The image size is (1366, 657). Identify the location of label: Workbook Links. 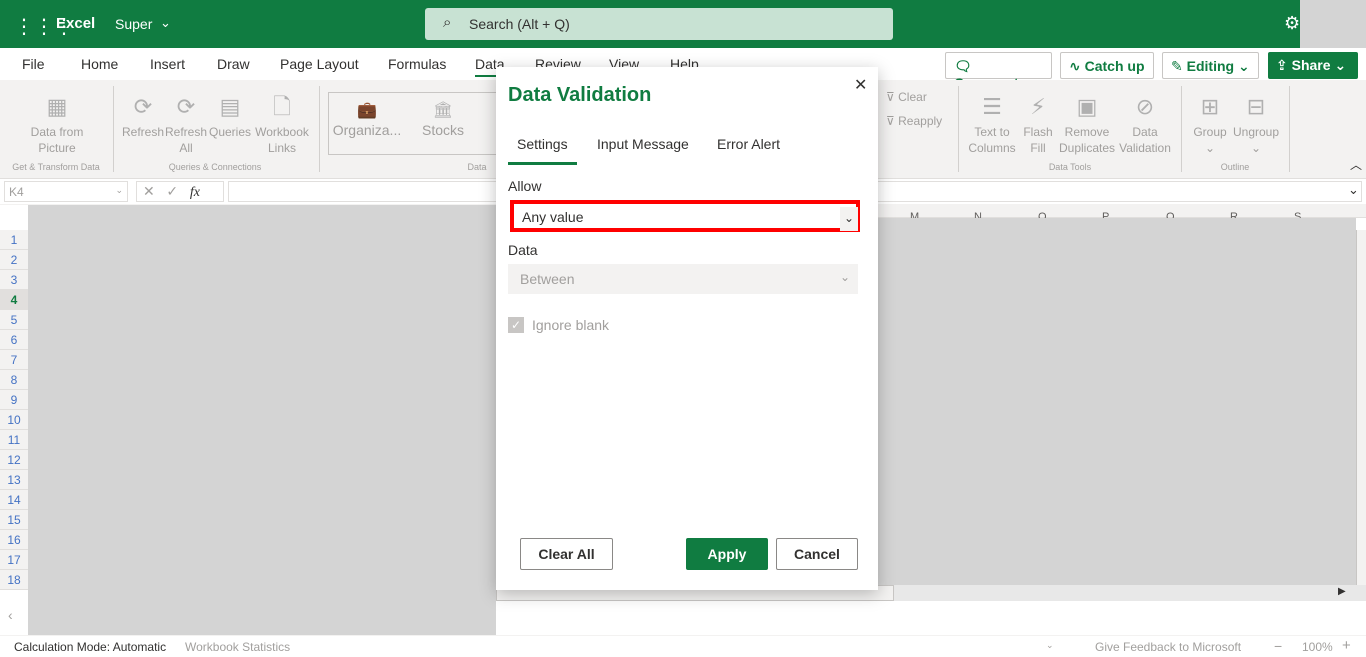
(282, 140).